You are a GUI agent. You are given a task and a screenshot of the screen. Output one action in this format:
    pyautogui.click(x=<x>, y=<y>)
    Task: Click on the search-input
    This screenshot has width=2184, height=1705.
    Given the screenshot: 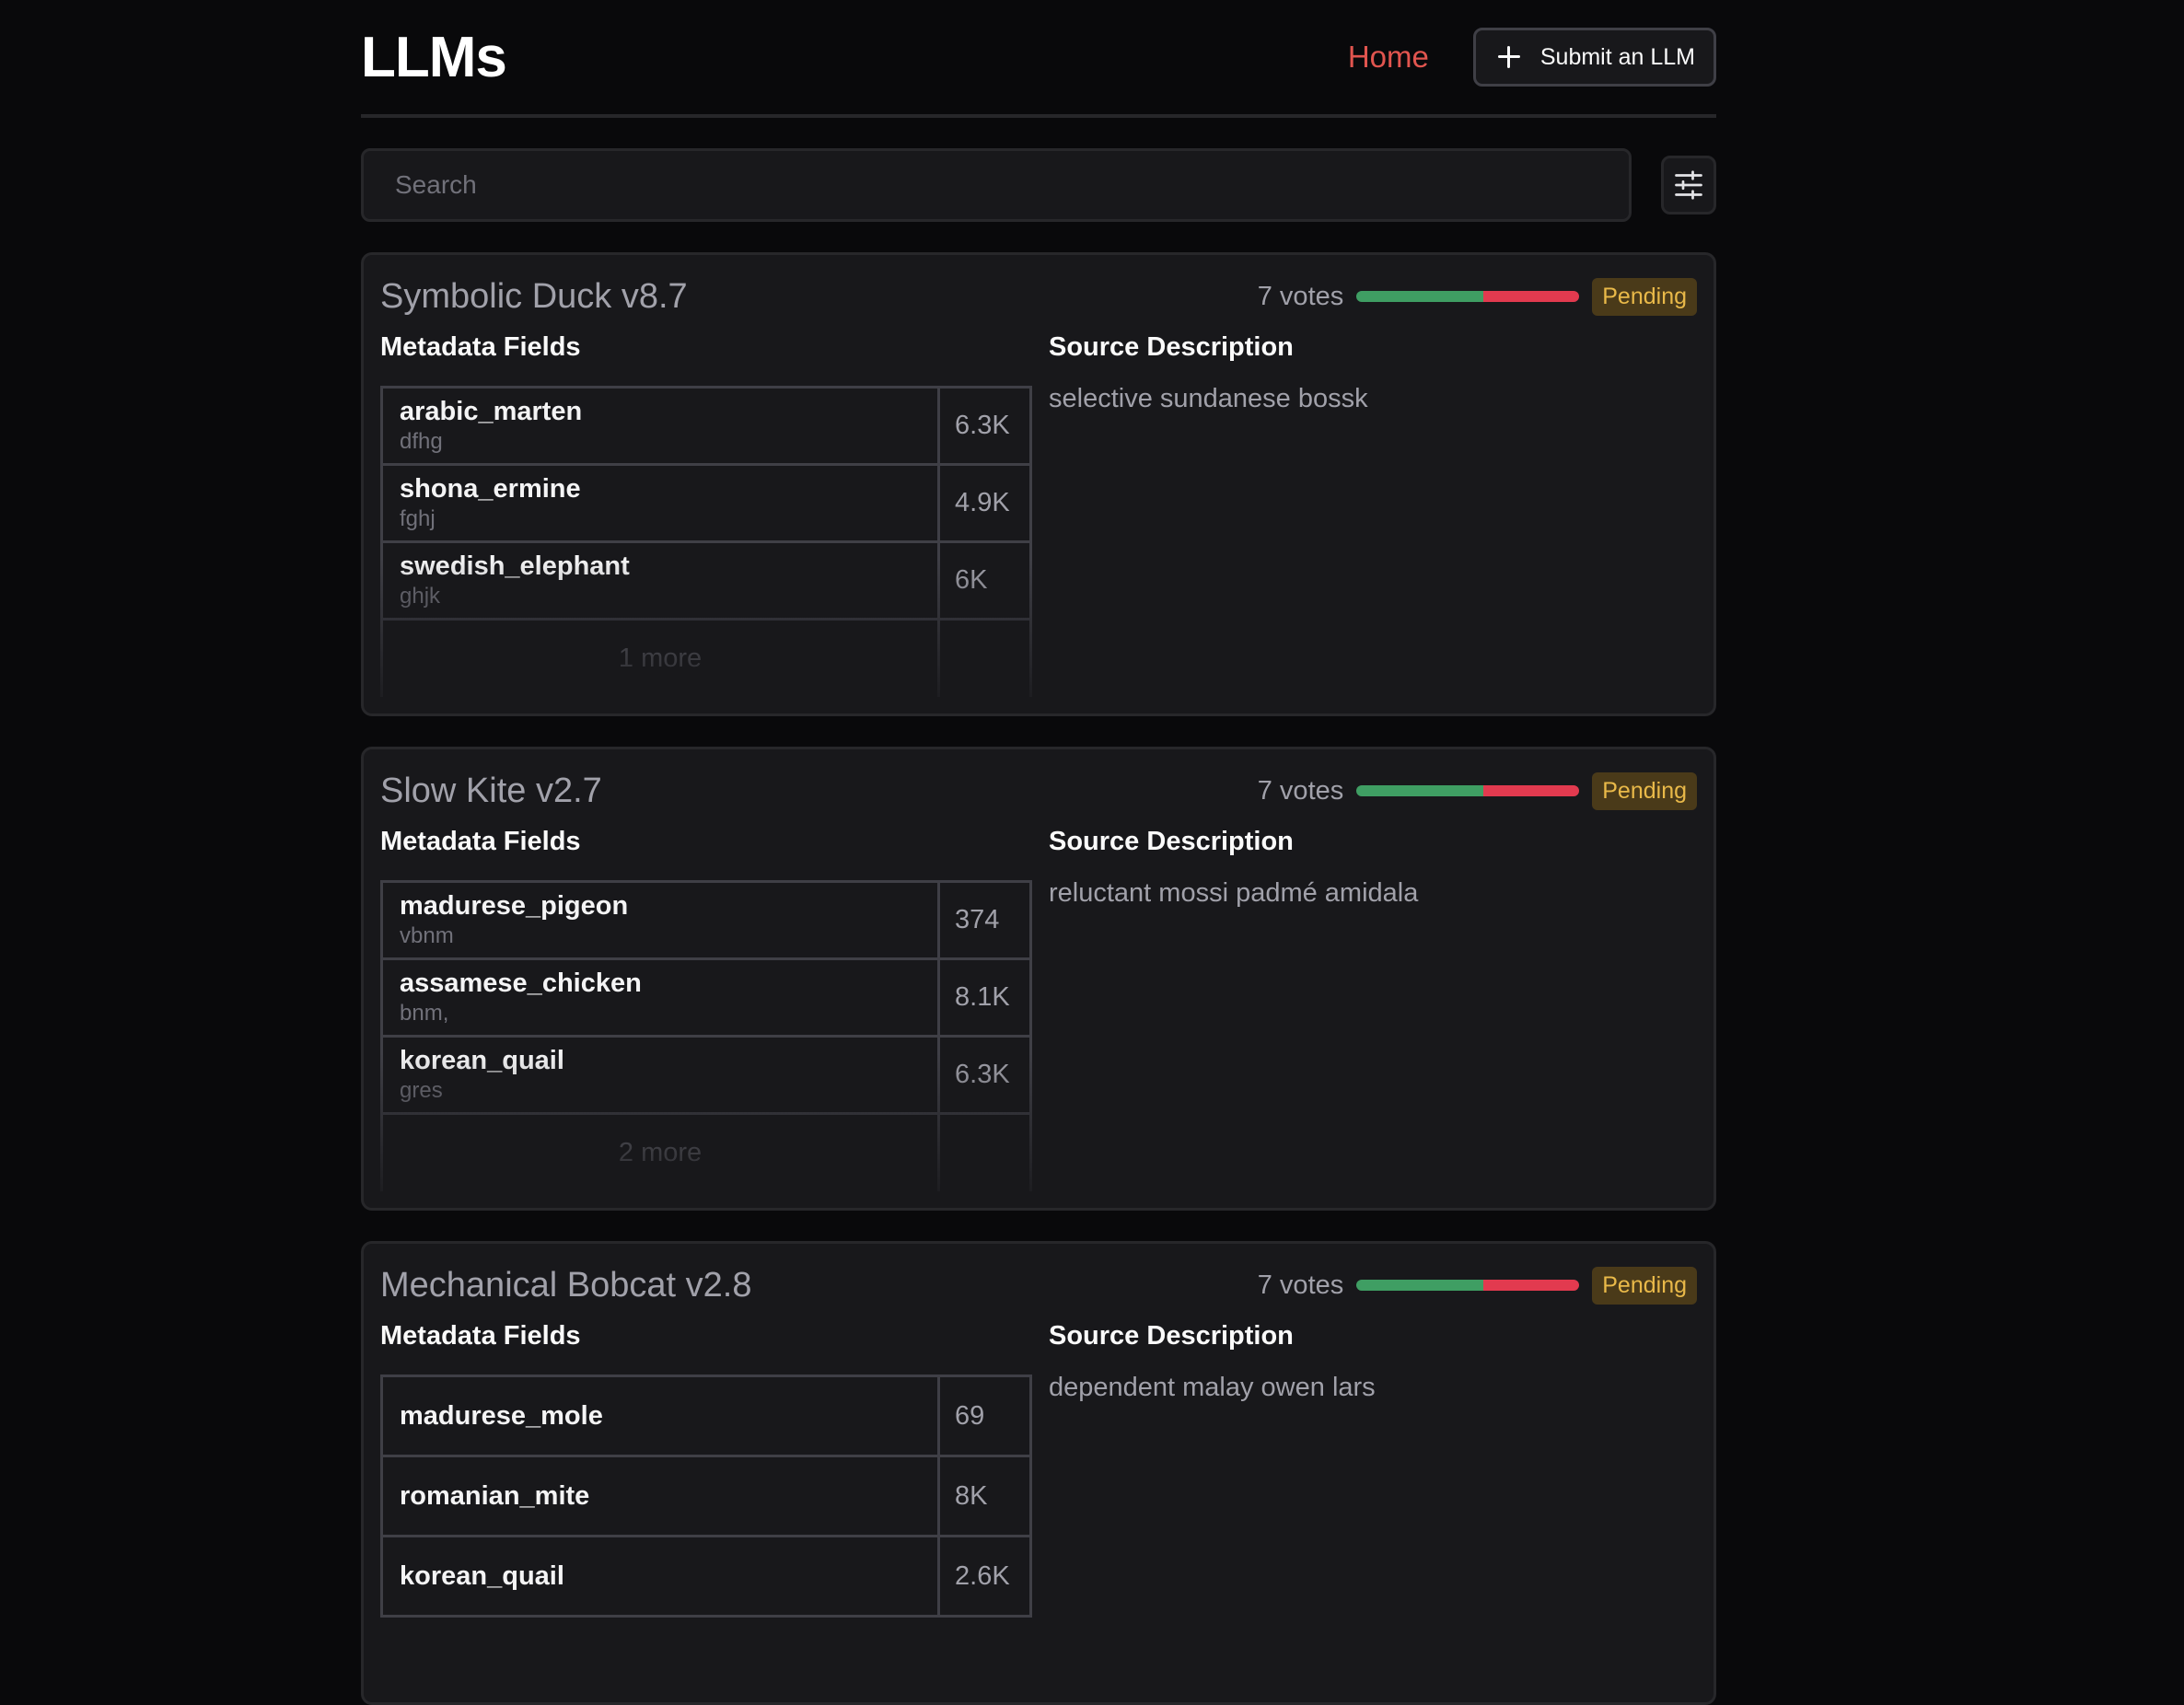 What is the action you would take?
    pyautogui.click(x=996, y=185)
    